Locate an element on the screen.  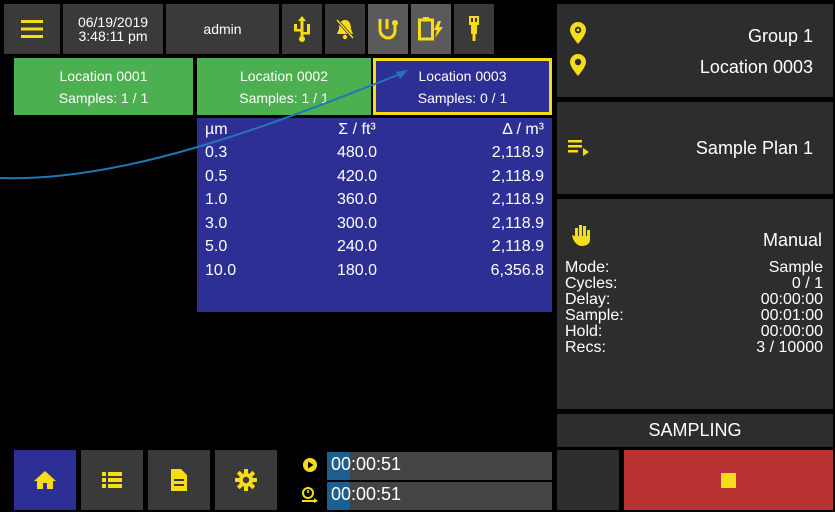
elapsed-timer-text: 00:00:51 is located at coordinates (366, 464).